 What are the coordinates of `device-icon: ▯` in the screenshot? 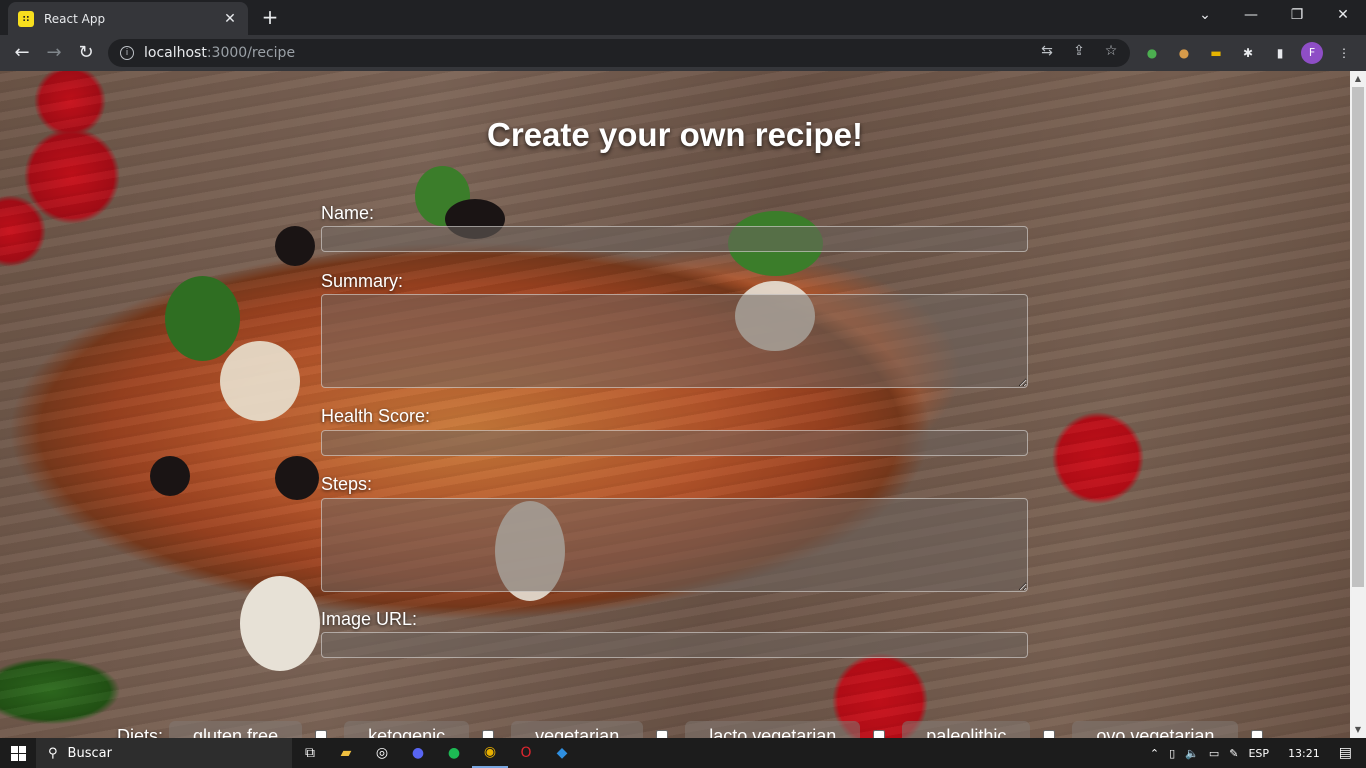 It's located at (1172, 753).